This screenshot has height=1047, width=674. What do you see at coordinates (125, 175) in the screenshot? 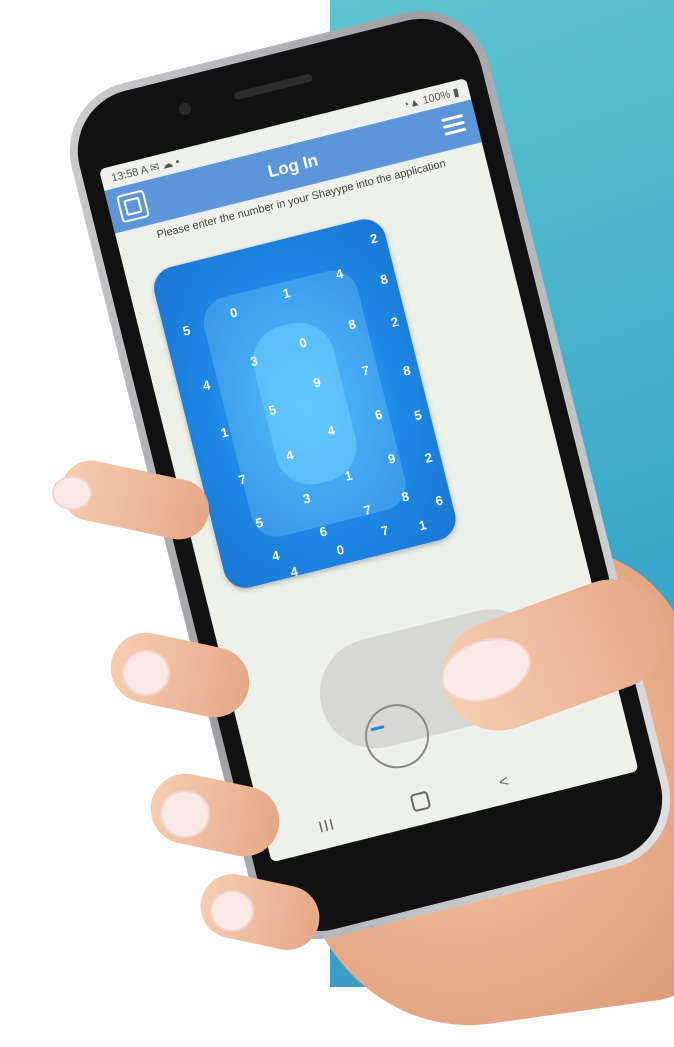
I see `status-time: 13:58` at bounding box center [125, 175].